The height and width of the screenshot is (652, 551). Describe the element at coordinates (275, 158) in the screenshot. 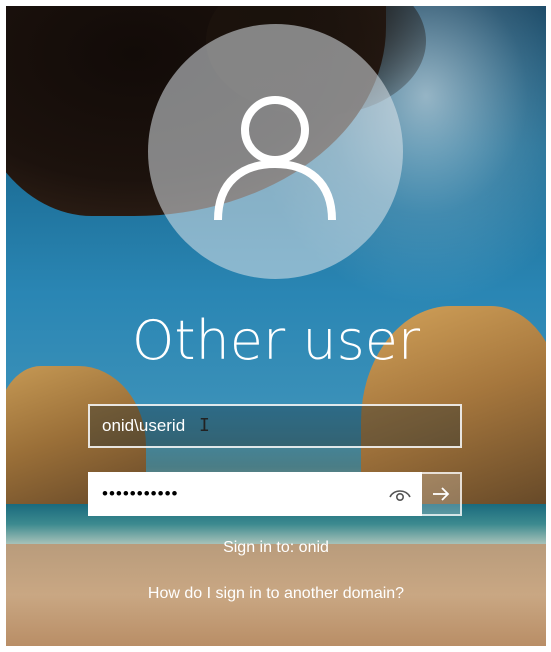

I see `user-avatar-icon` at that location.